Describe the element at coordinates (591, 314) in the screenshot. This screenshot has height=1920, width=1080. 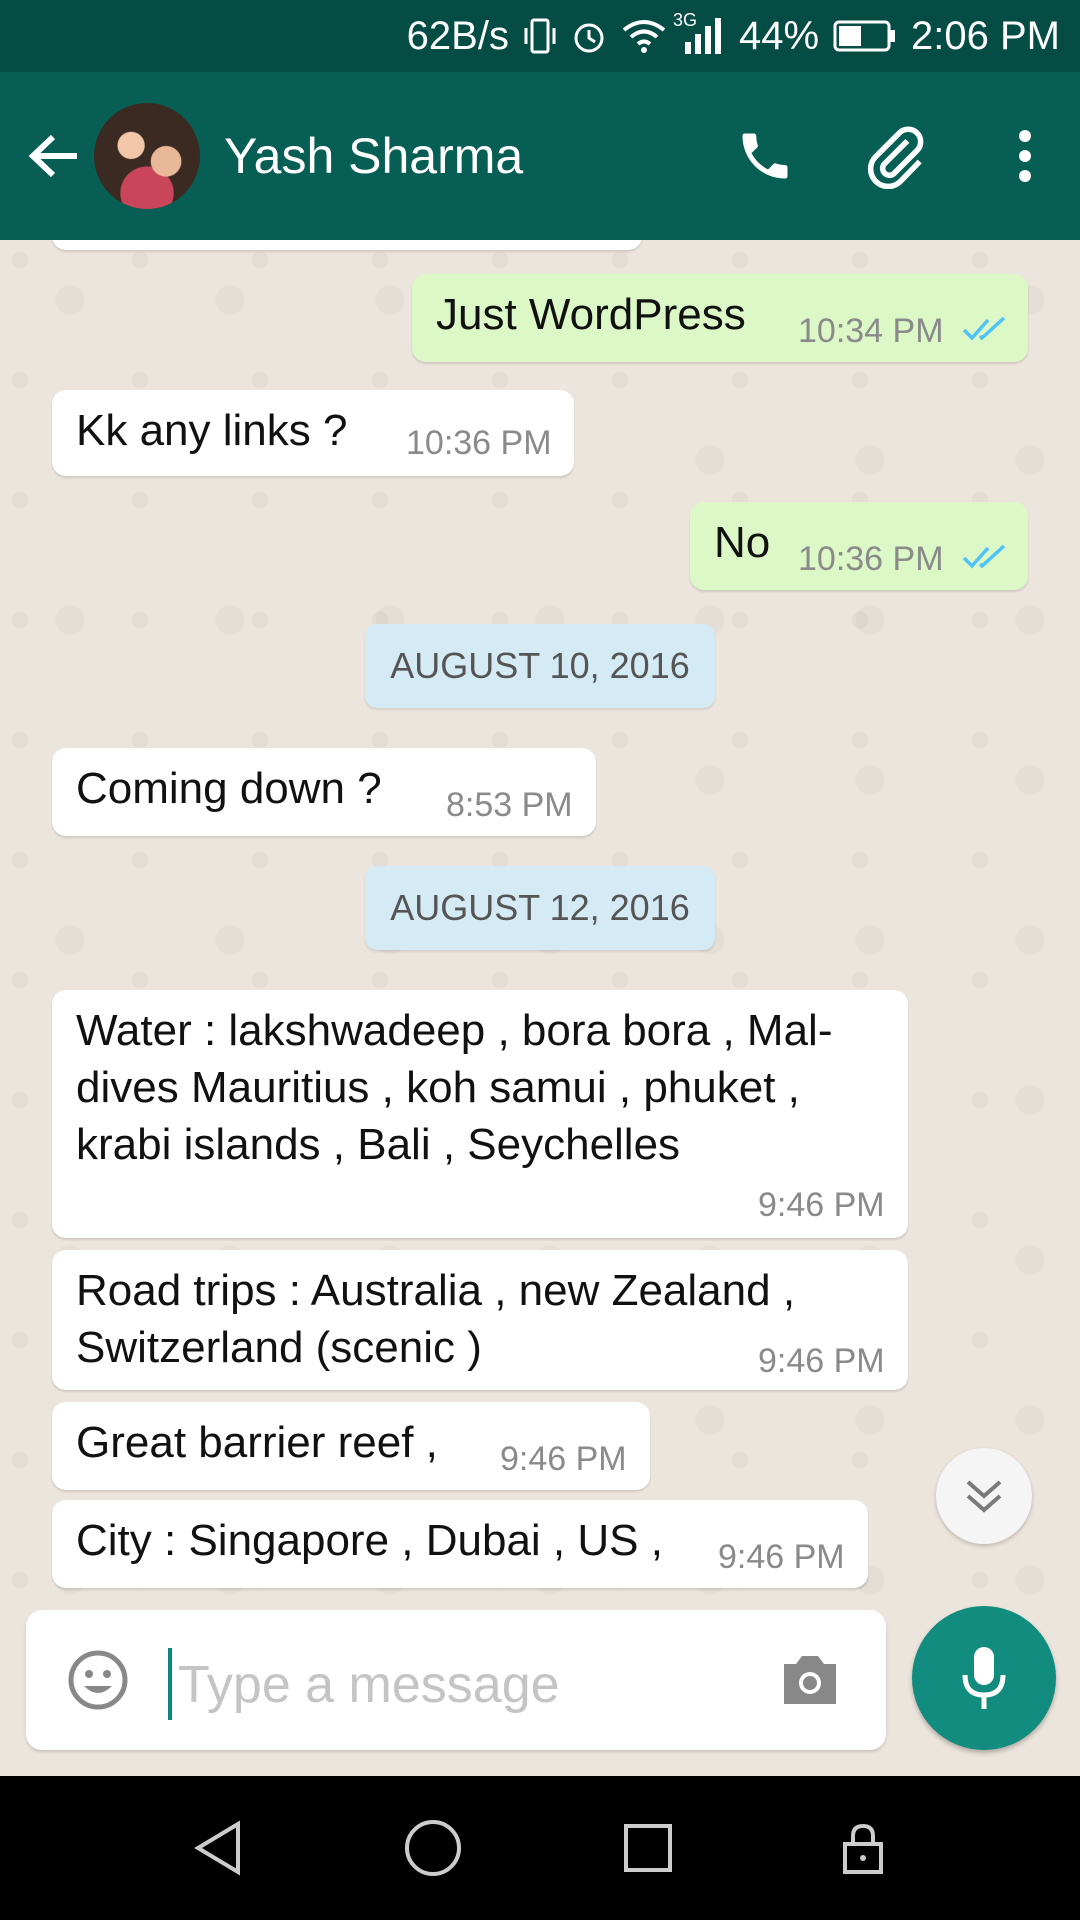
I see `message-text: Just WordPress` at that location.